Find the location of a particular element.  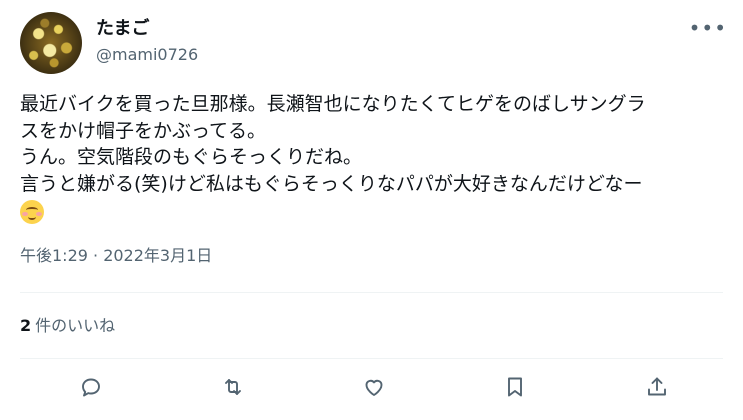

likes-label: 件のいいね is located at coordinates (75, 325).